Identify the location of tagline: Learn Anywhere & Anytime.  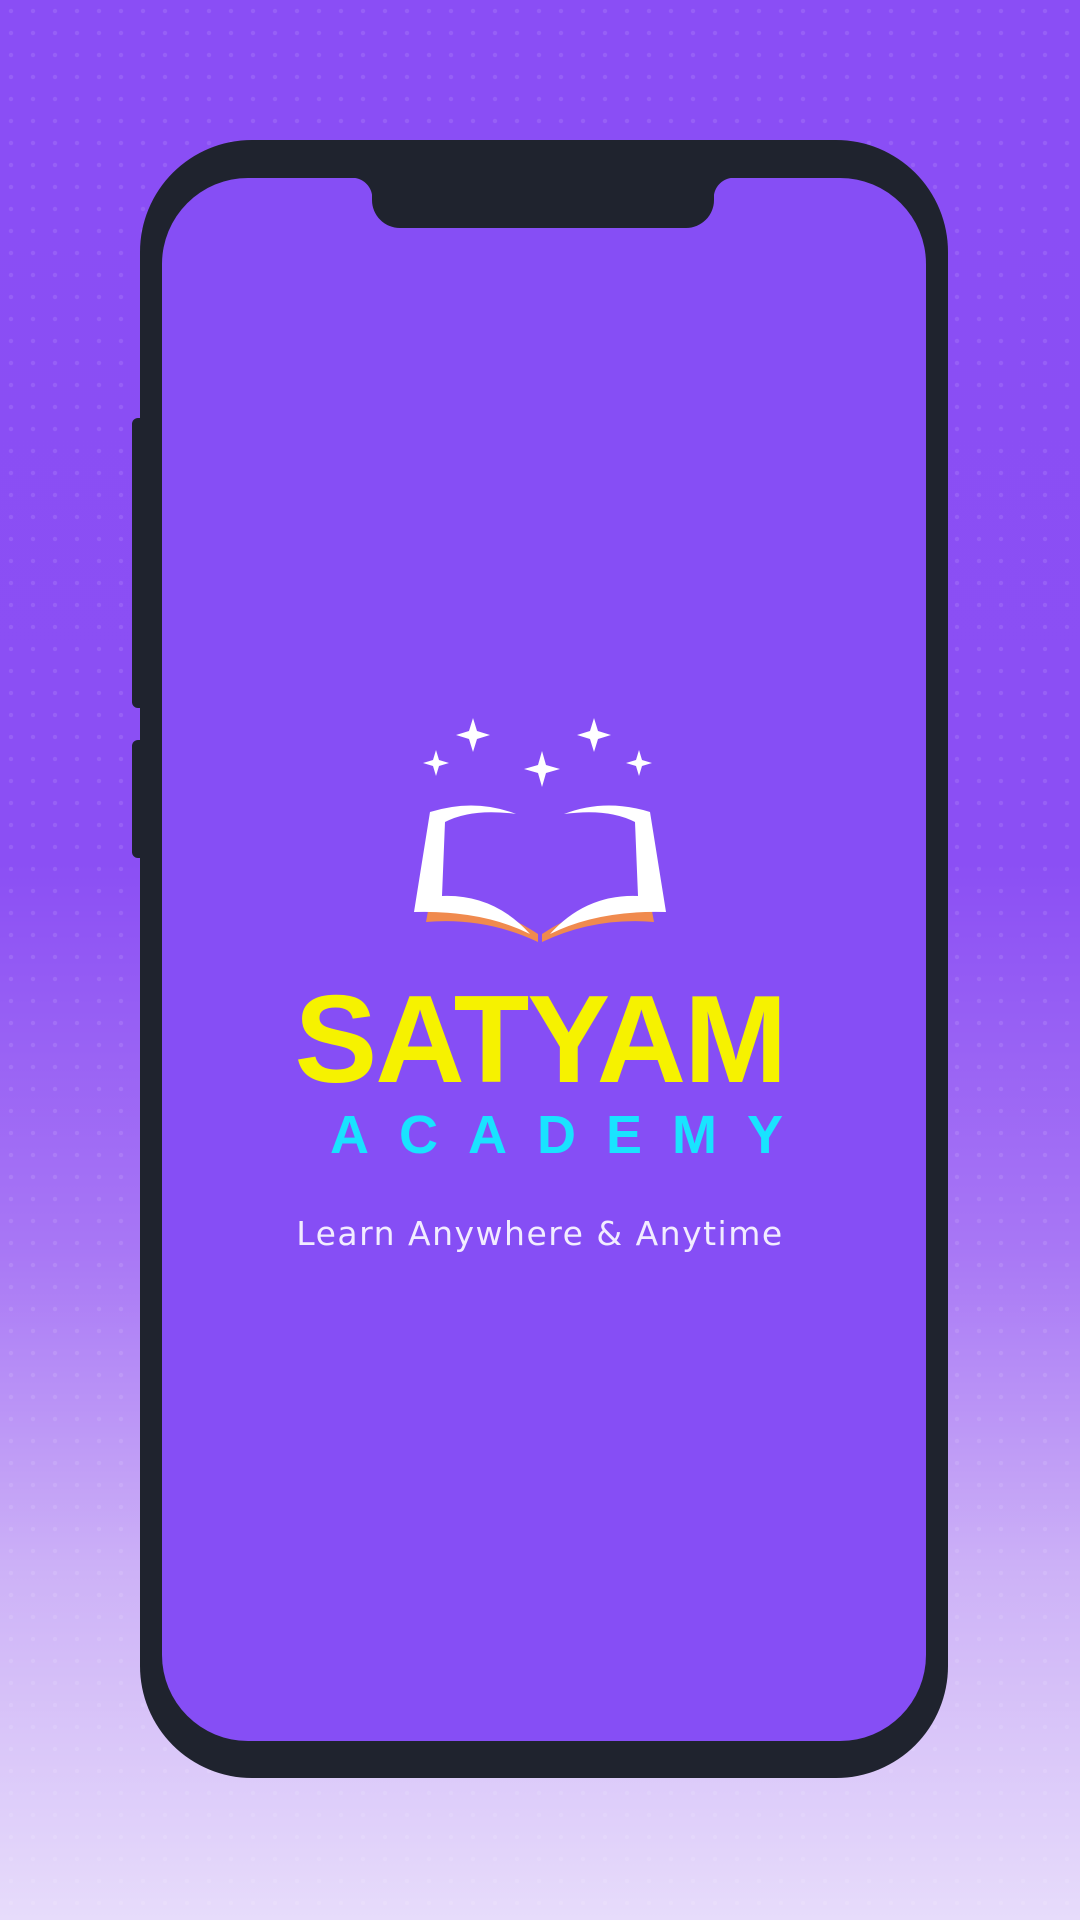
(540, 1233).